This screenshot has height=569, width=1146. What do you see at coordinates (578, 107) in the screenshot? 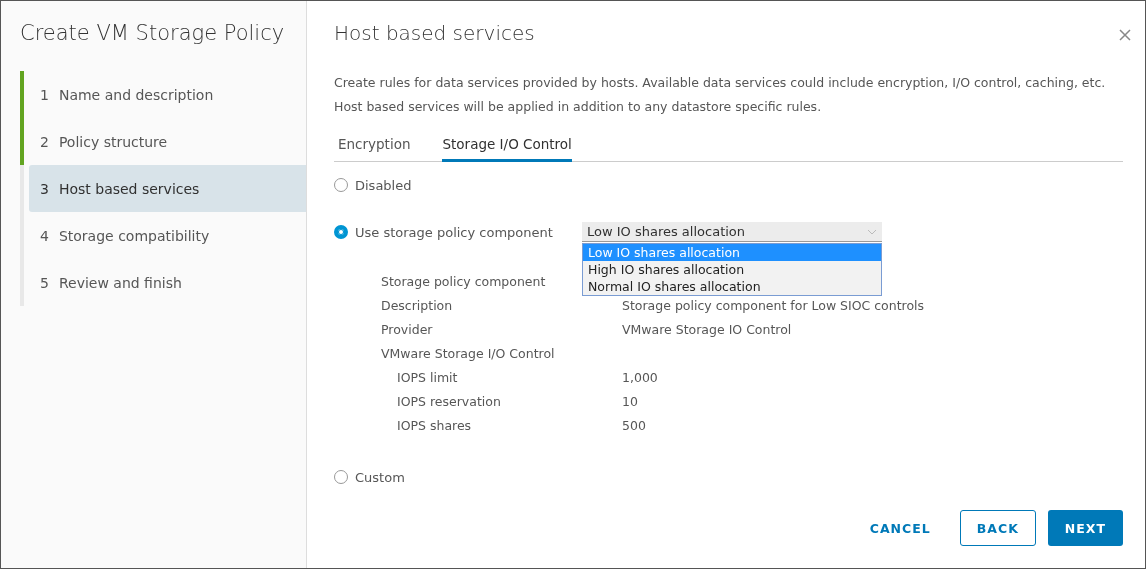
I see `description-text: Host based services will be applied in addition to any datastore specific rules.` at bounding box center [578, 107].